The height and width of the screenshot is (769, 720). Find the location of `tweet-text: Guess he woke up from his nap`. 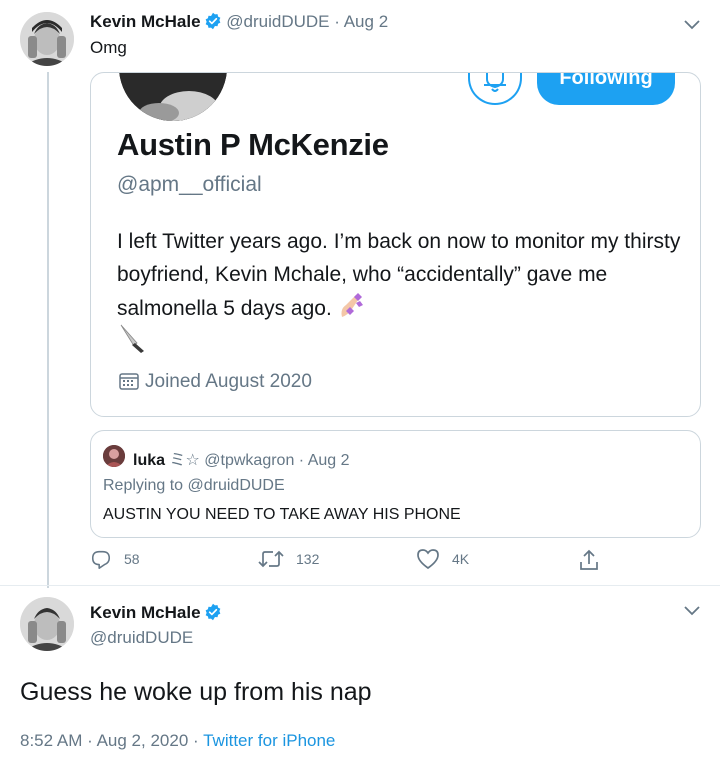

tweet-text: Guess he woke up from his nap is located at coordinates (196, 692).